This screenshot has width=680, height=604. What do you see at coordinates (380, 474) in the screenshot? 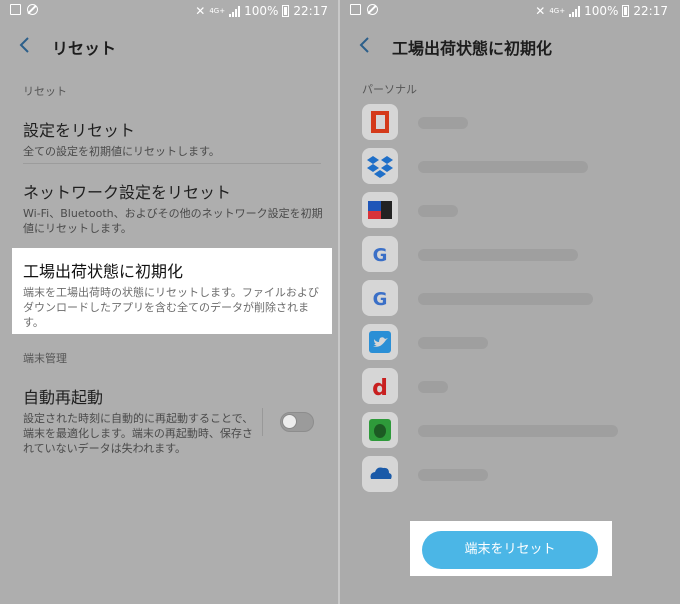
I see `onedrive-icon` at bounding box center [380, 474].